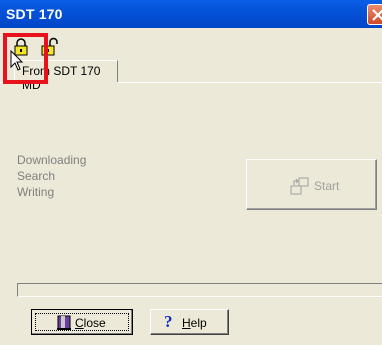 The height and width of the screenshot is (345, 382). I want to click on status-writing: Writing, so click(36, 192).